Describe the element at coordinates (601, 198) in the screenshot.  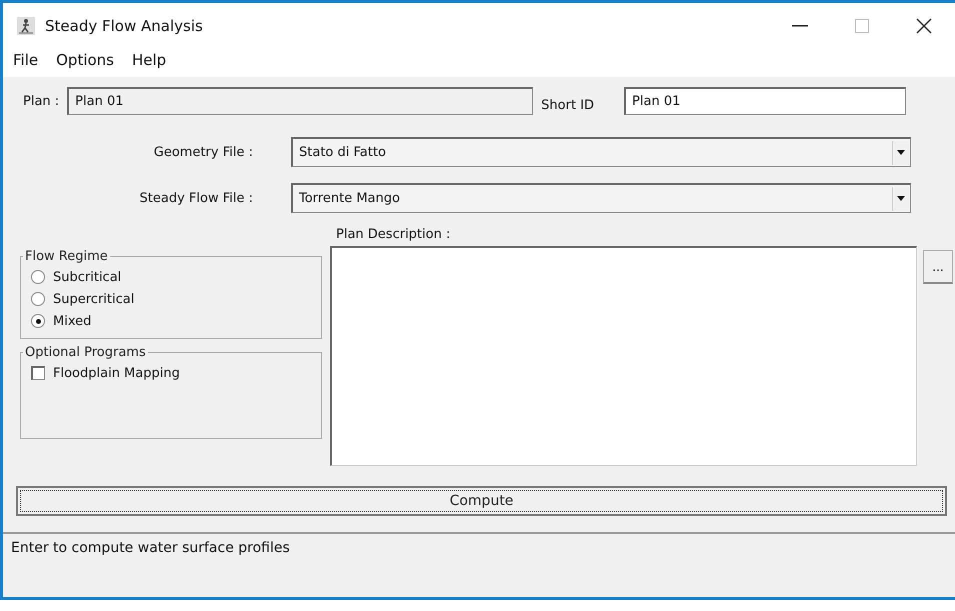
I see `file-dropdown: Torrente Mango` at that location.